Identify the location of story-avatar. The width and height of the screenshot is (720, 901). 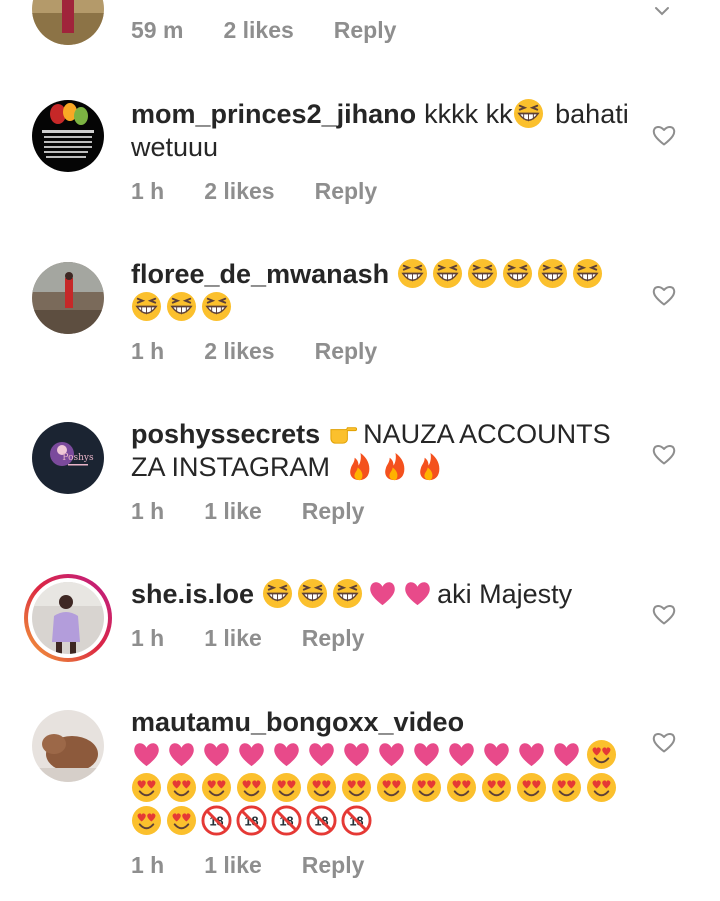
(68, 618).